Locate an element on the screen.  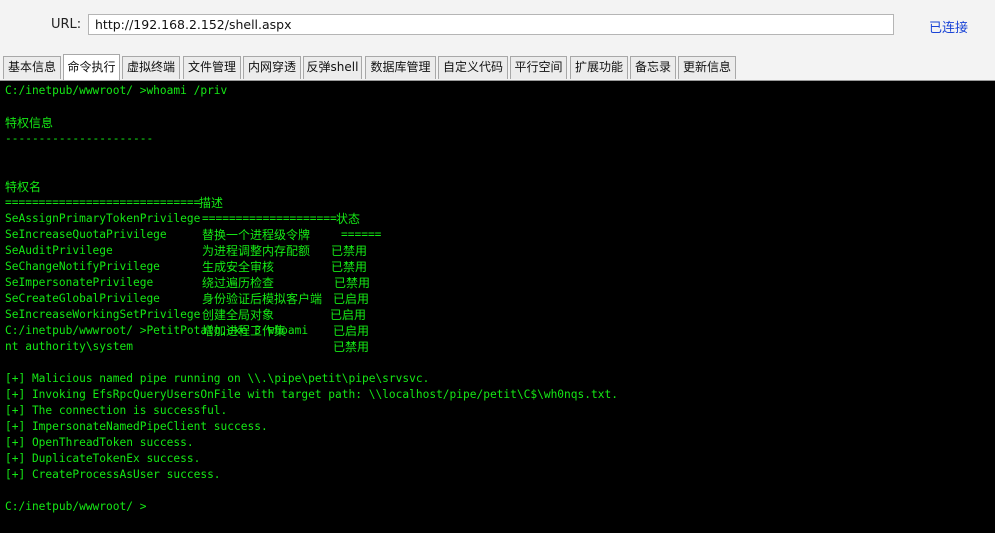
prompt-line: C:/inetpub/wwwroot/ >whoami /priv is located at coordinates (116, 90).